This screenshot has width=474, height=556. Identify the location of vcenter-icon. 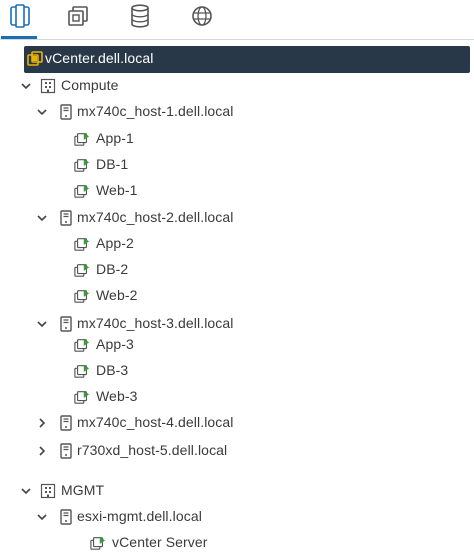
(35, 59).